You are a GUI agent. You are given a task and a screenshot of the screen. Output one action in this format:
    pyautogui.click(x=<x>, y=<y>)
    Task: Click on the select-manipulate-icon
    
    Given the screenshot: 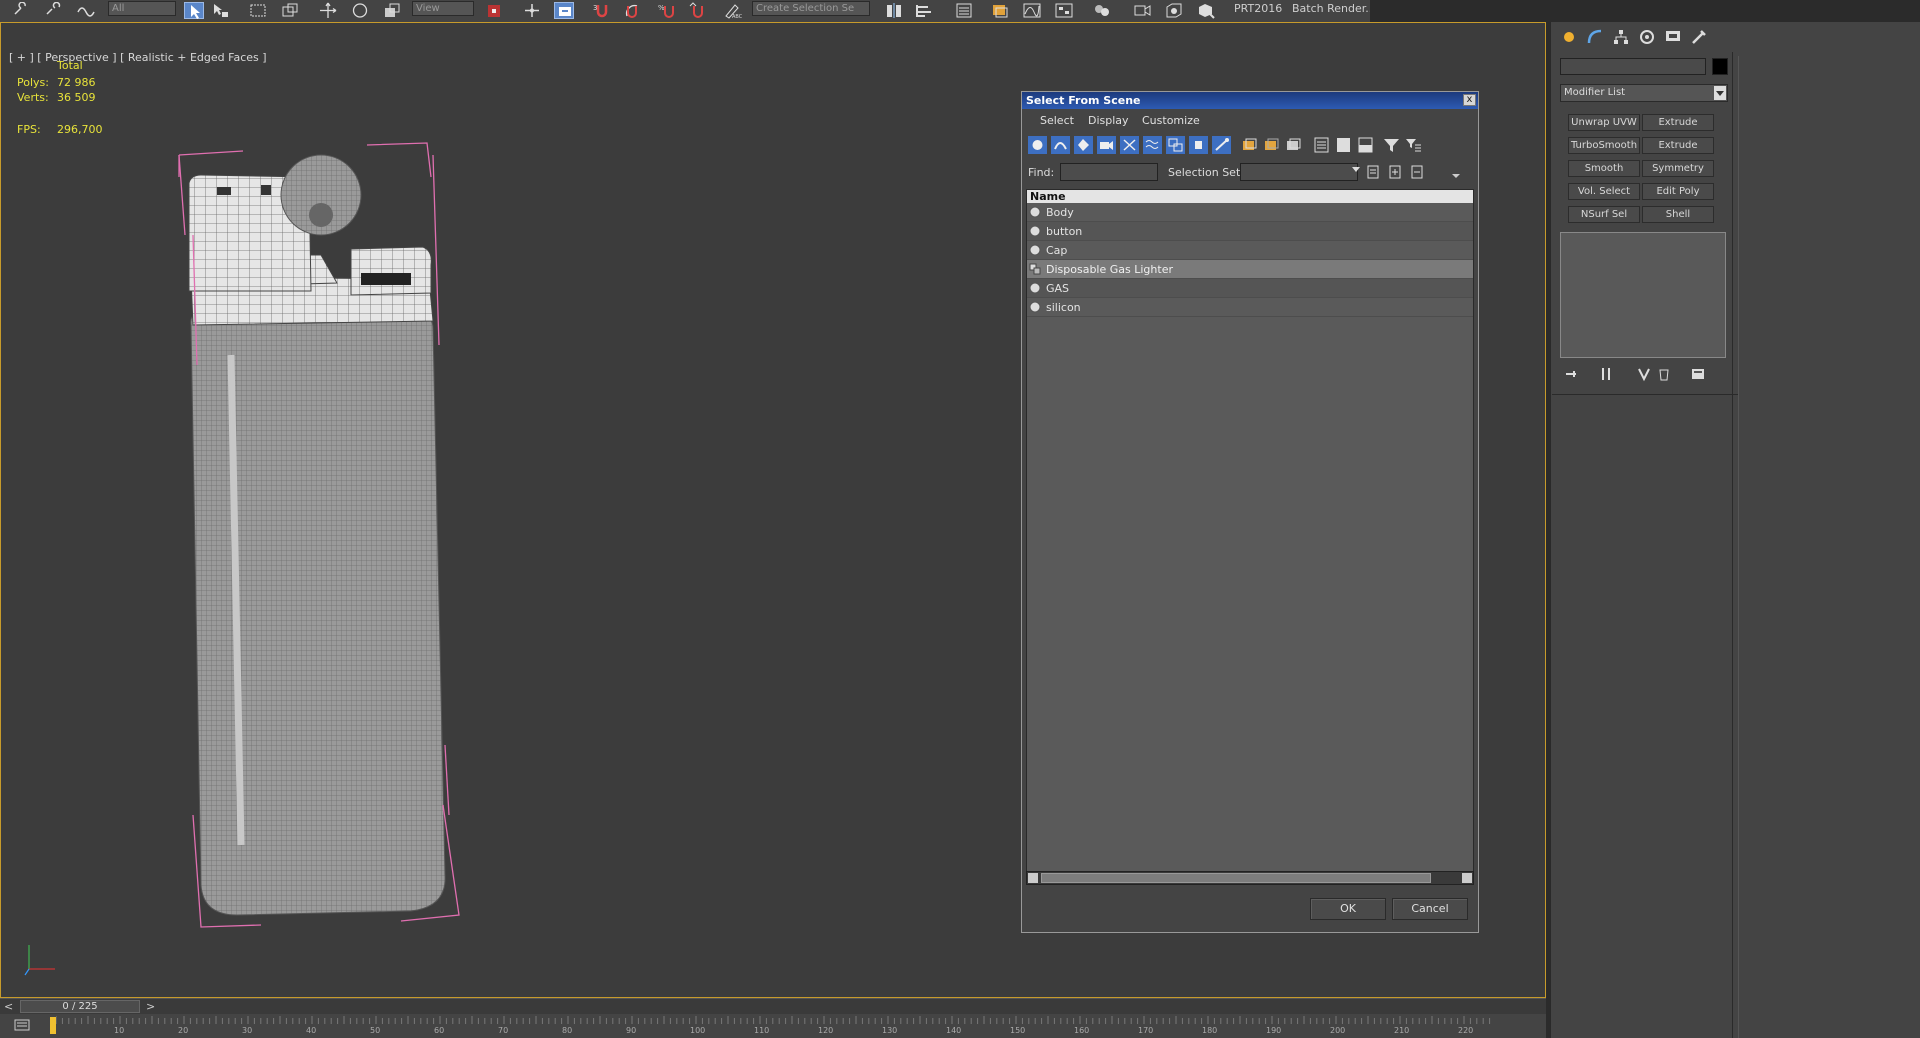 What is the action you would take?
    pyautogui.click(x=532, y=10)
    